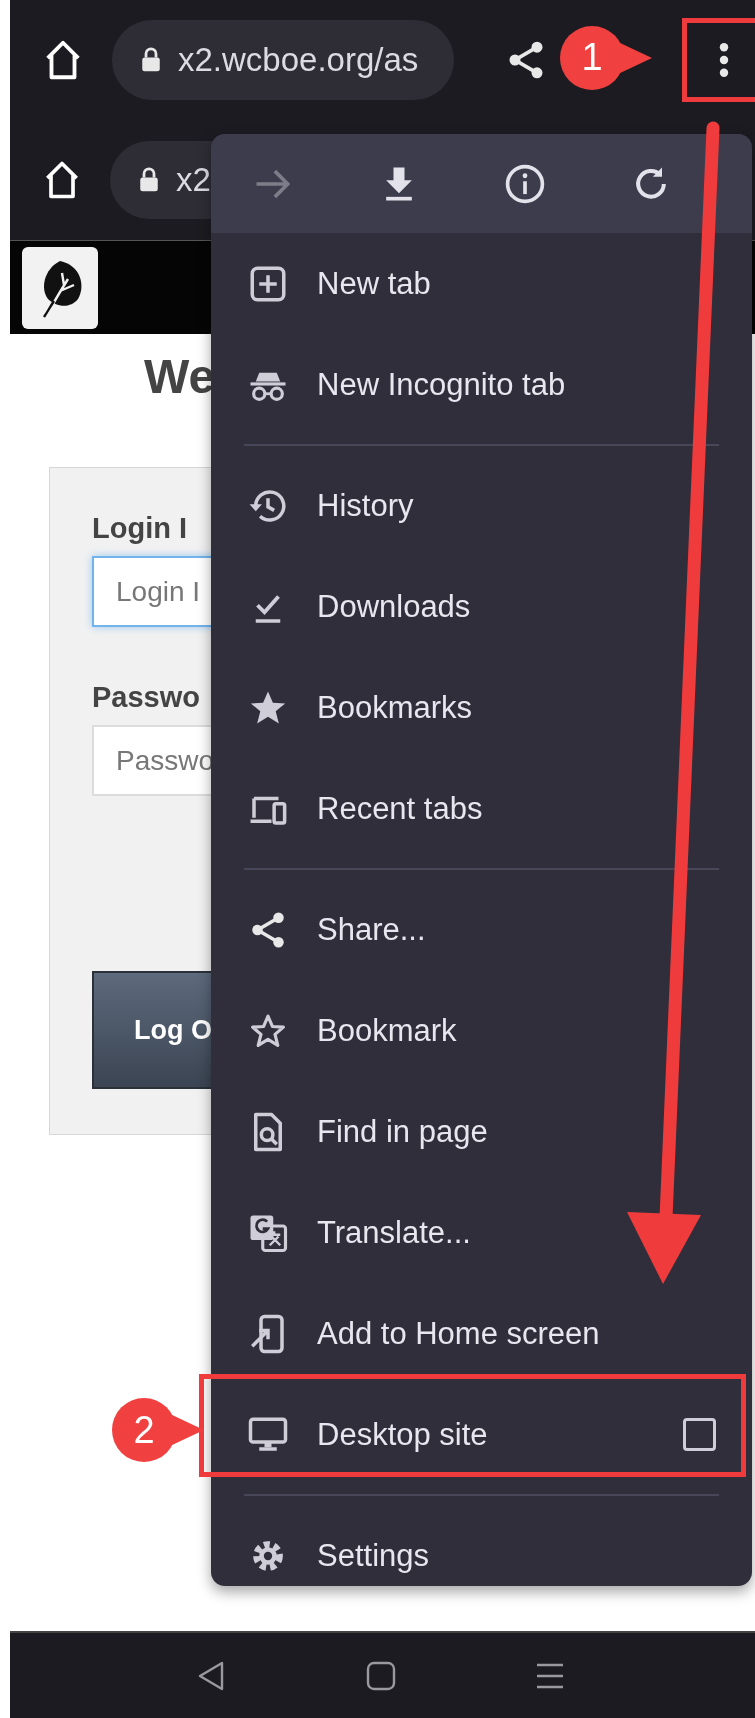 The image size is (755, 1718). Describe the element at coordinates (193, 179) in the screenshot. I see `url-text: x2` at that location.